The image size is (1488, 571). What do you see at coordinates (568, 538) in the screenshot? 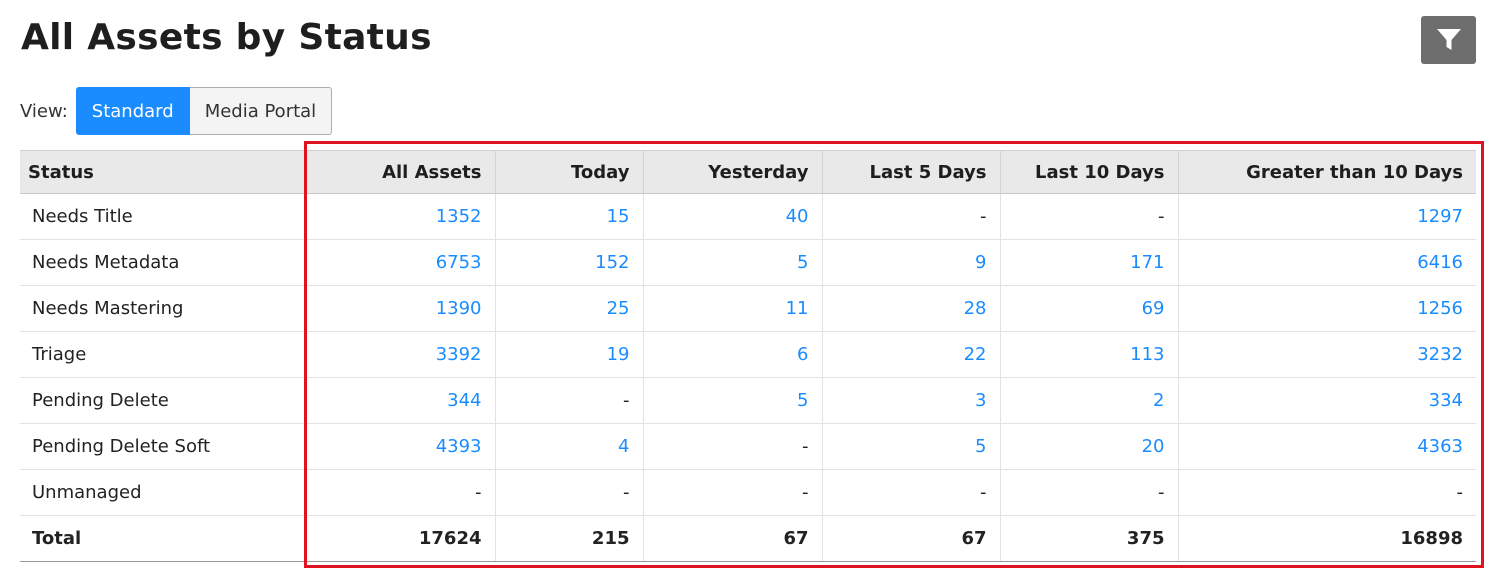
I see `total-value: 215` at bounding box center [568, 538].